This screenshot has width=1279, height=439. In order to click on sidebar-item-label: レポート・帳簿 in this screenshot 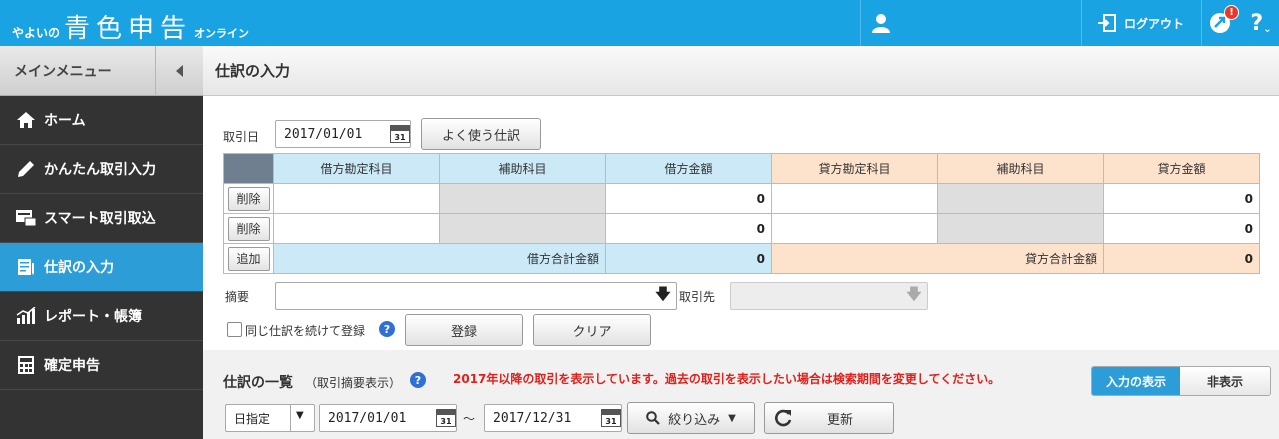, I will do `click(93, 317)`.